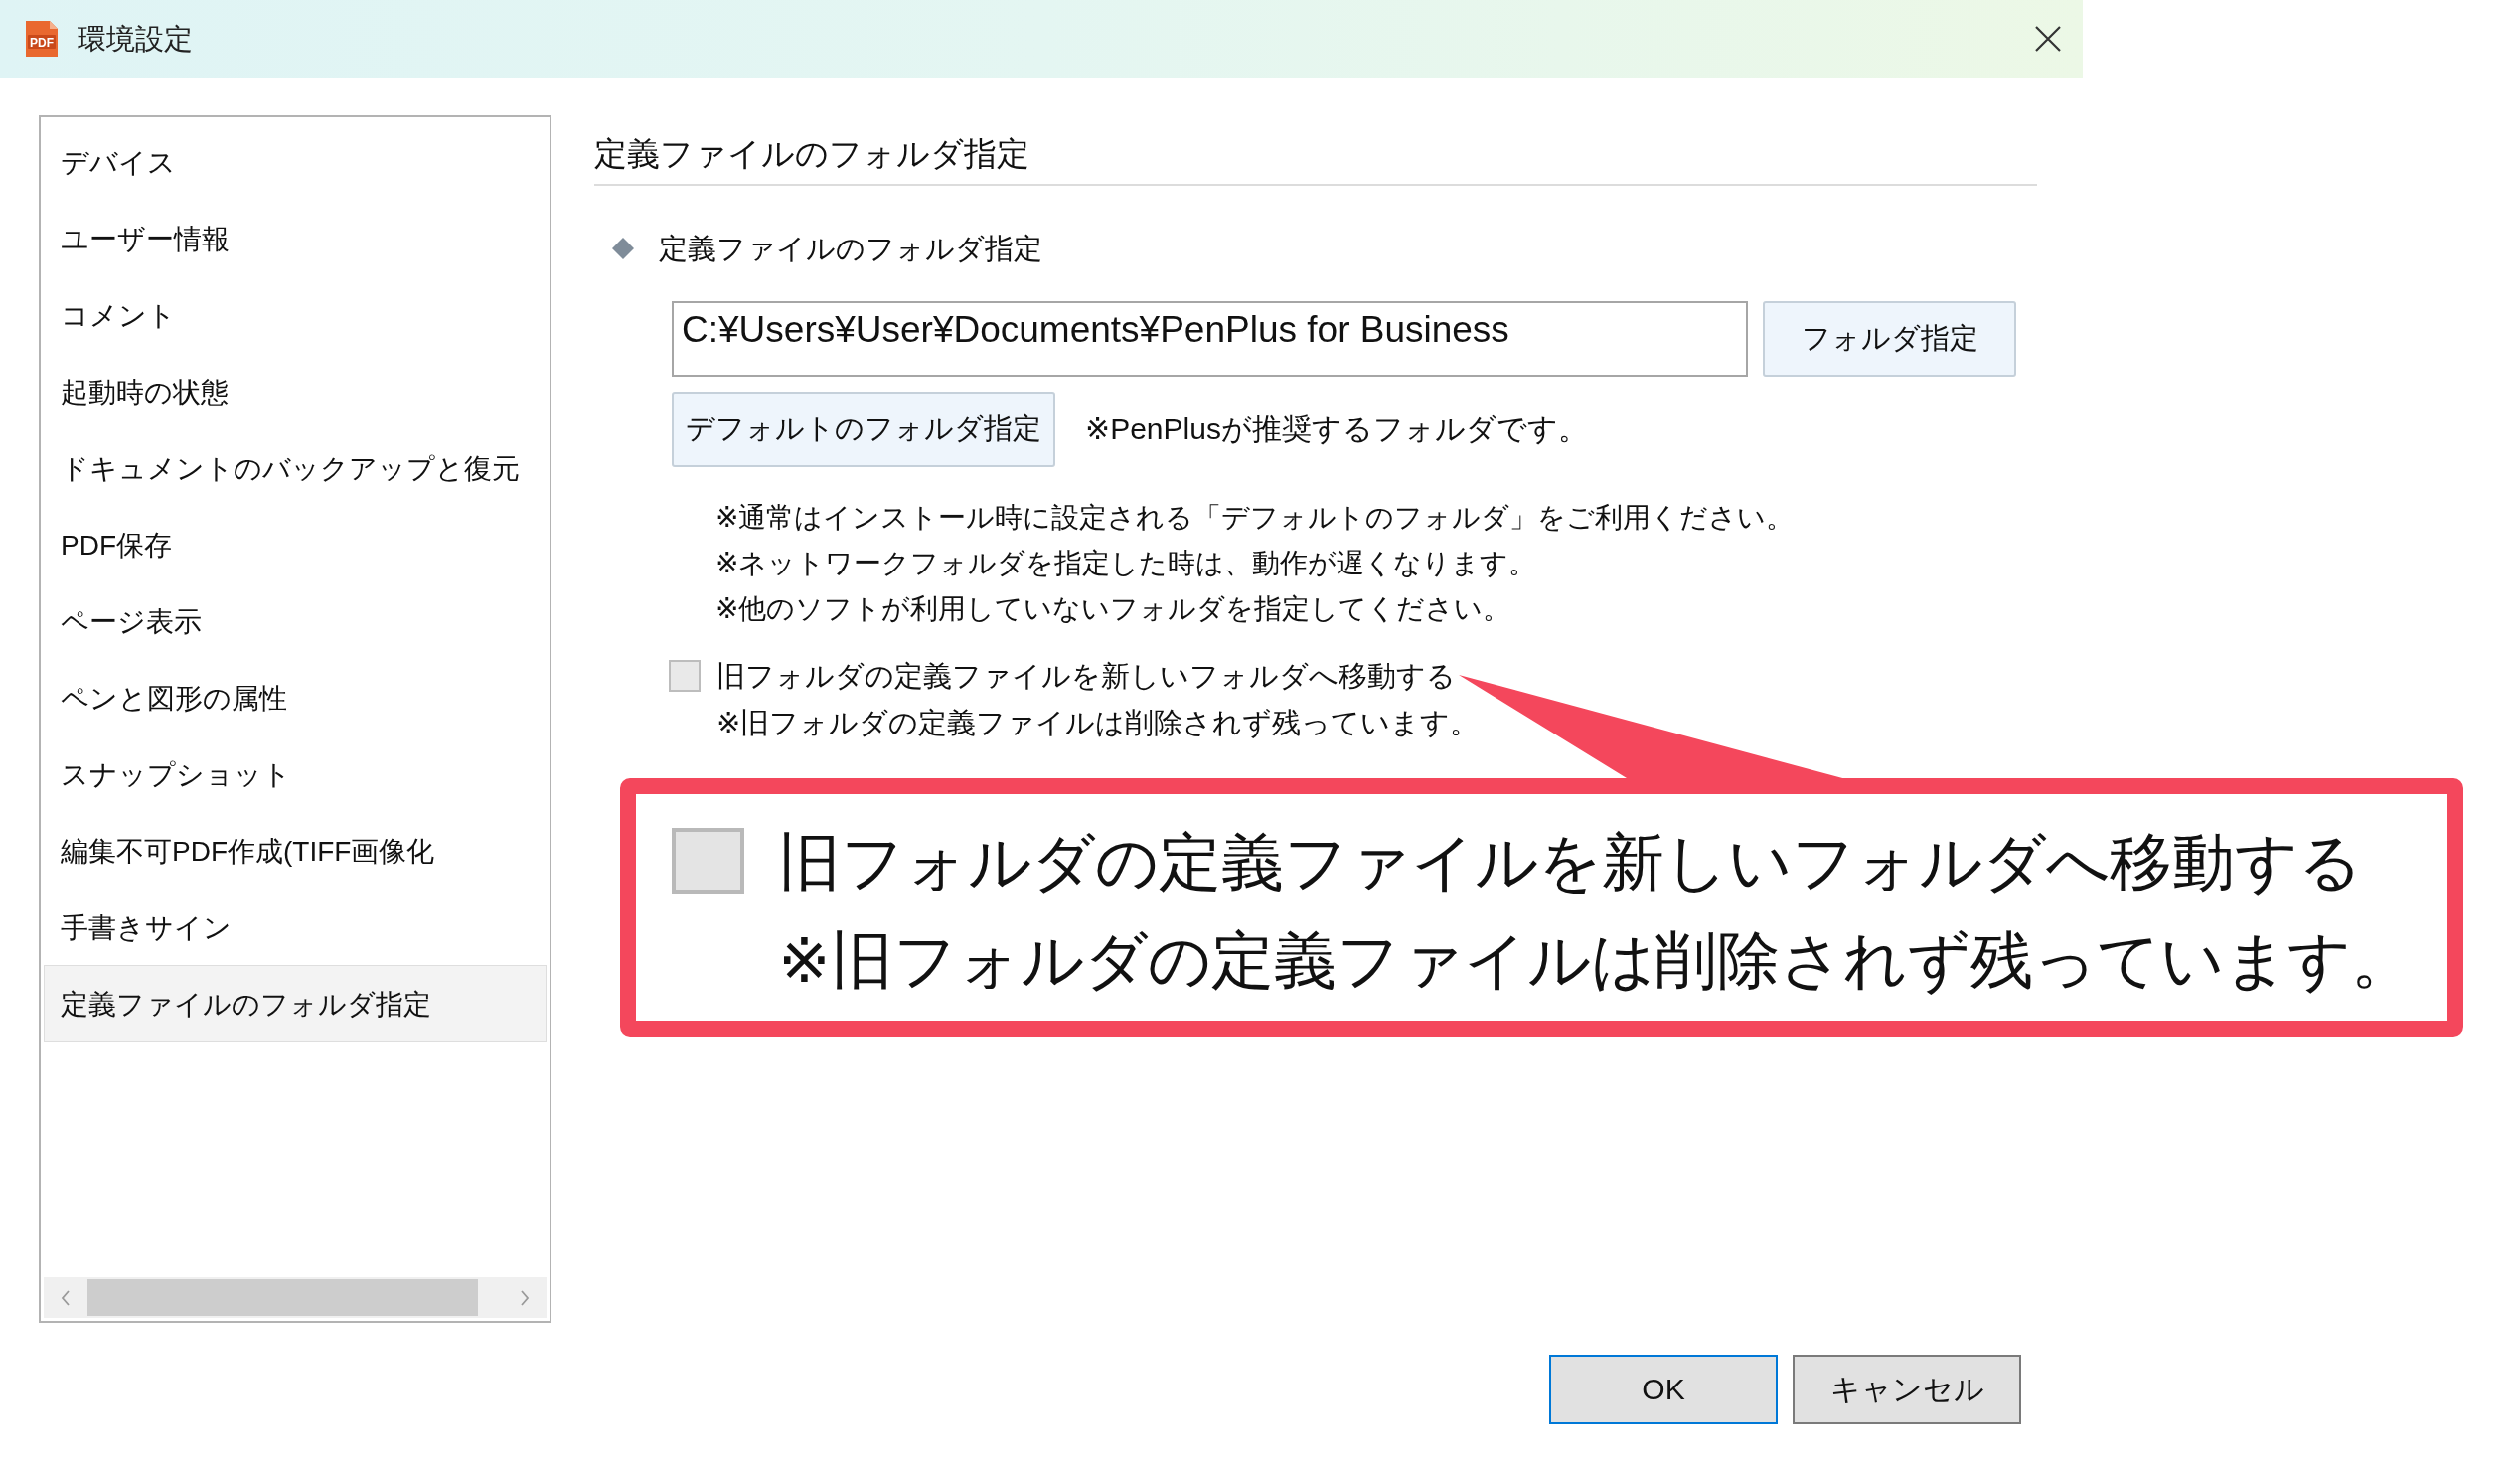  What do you see at coordinates (1890, 339) in the screenshot?
I see `browse-folder-button: フォルダ指定` at bounding box center [1890, 339].